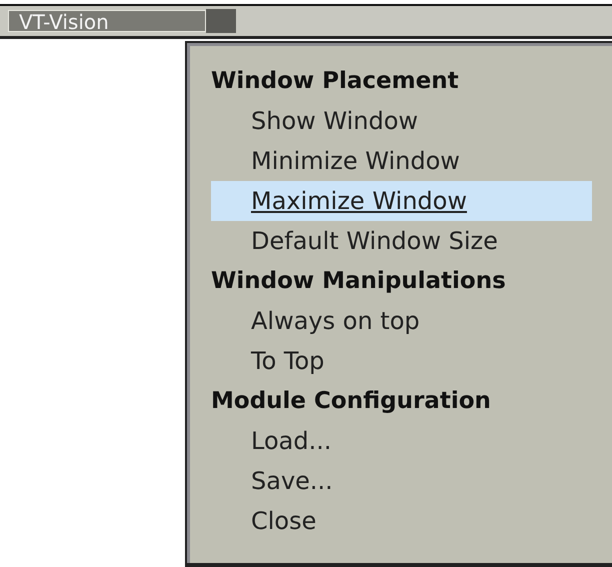 This screenshot has height=567, width=612. I want to click on tab-button, so click(221, 21).